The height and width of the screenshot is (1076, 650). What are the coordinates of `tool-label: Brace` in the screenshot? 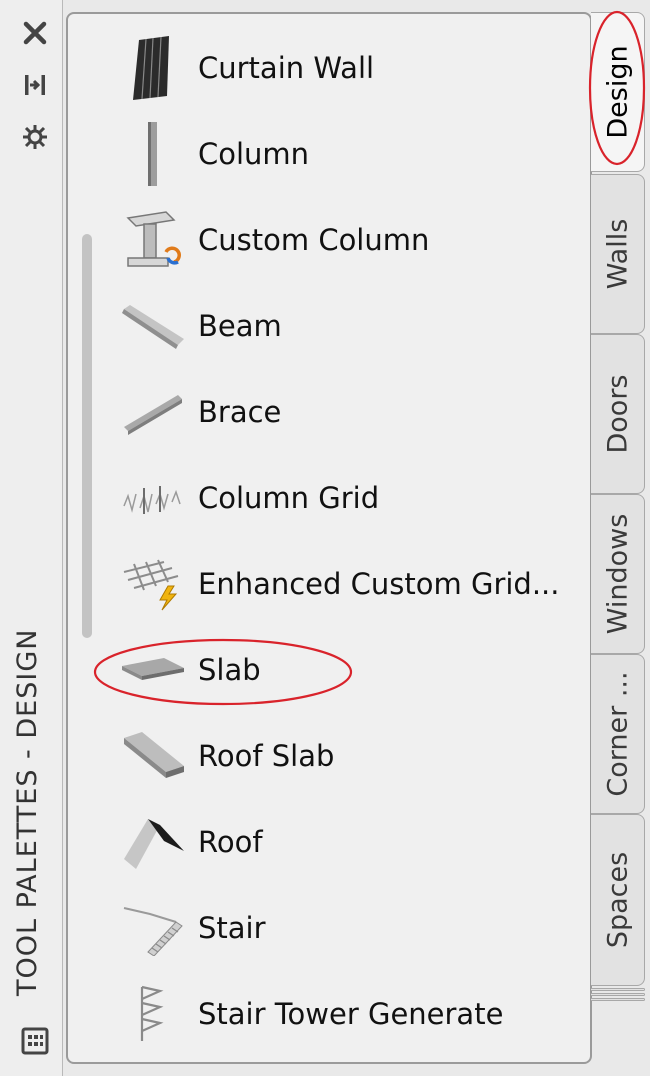 It's located at (240, 412).